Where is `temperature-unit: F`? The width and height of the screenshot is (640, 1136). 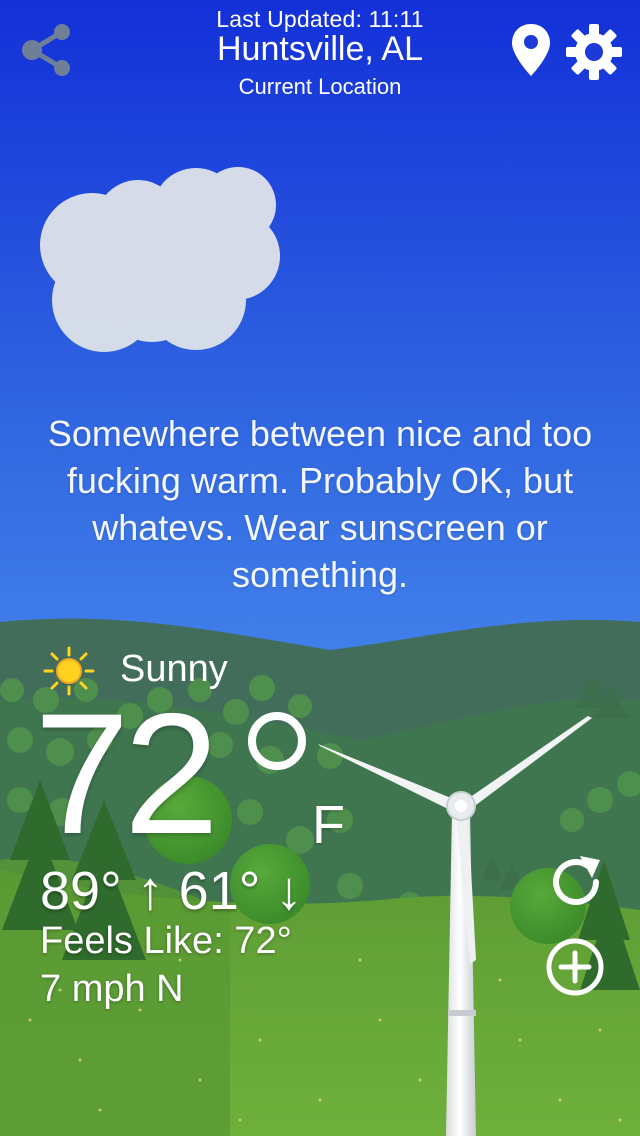
temperature-unit: F is located at coordinates (328, 825).